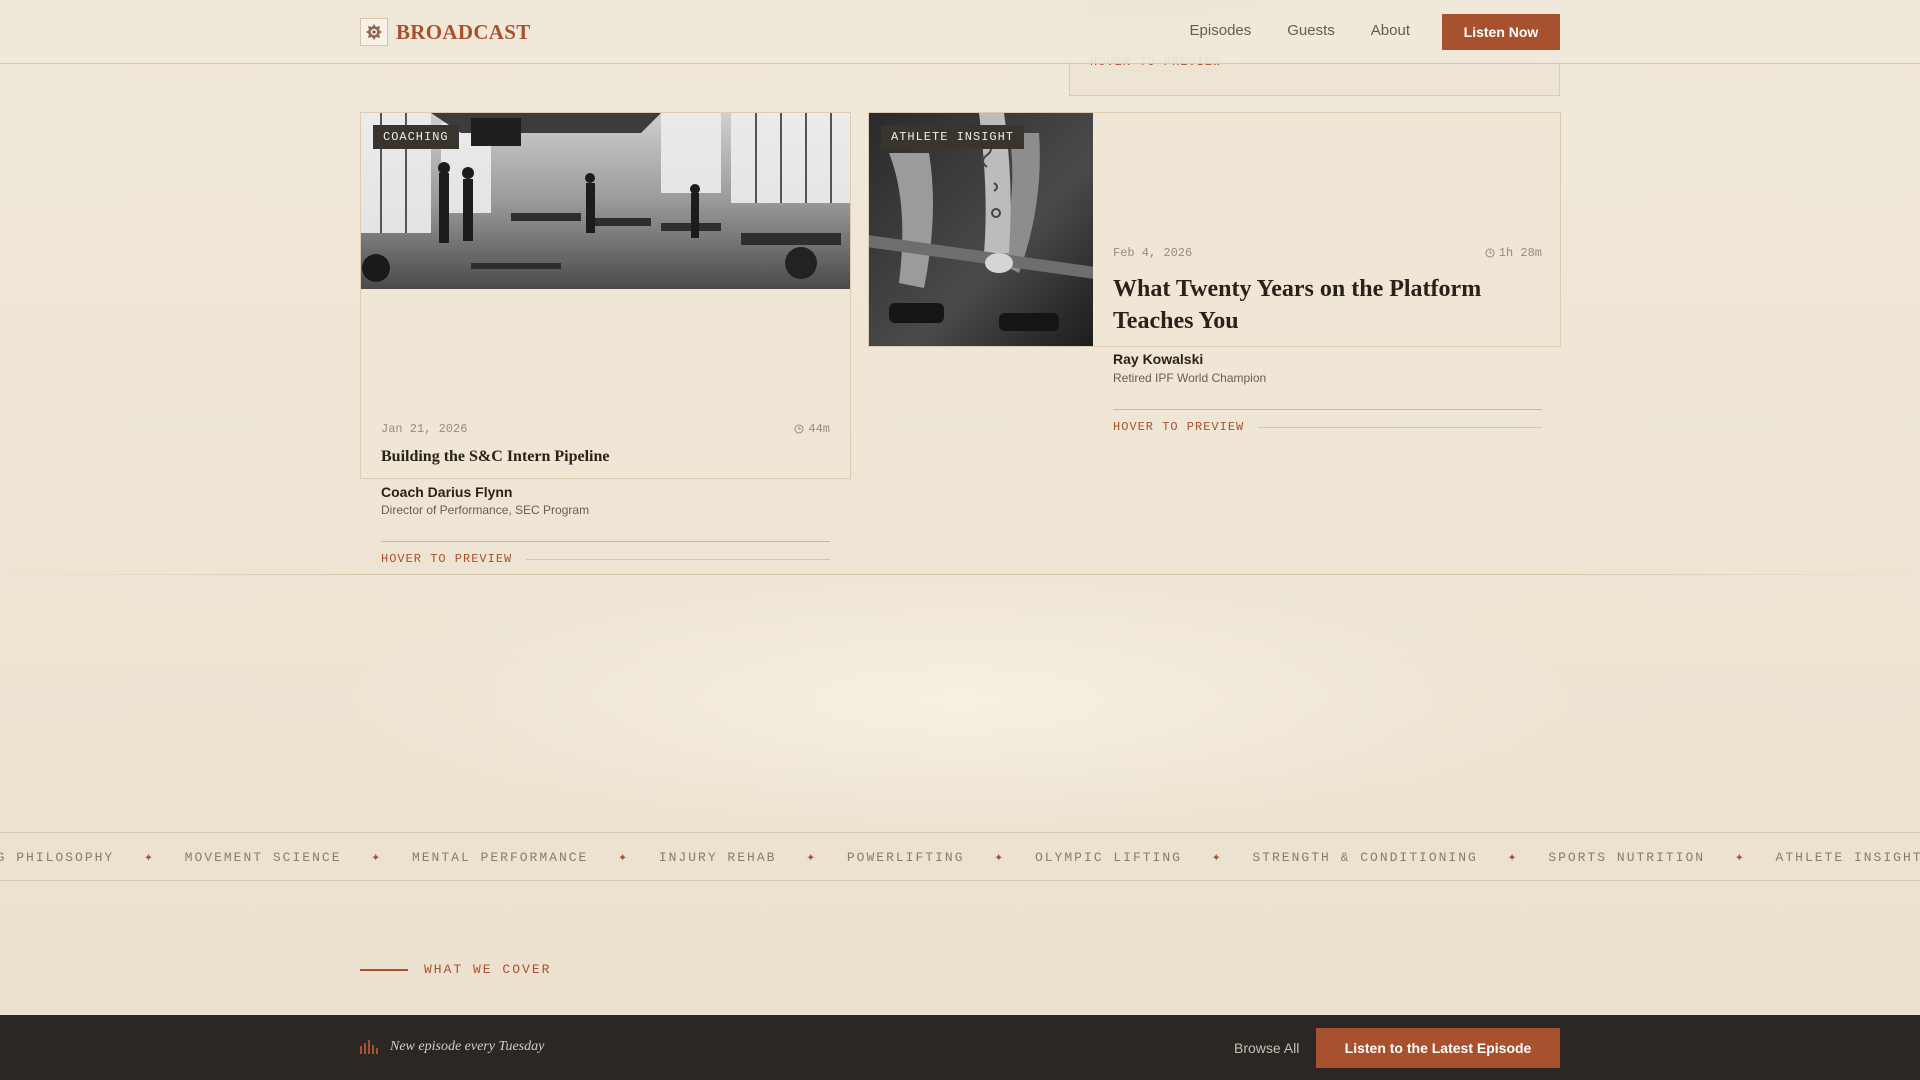 The image size is (1920, 1080). Describe the element at coordinates (605, 457) in the screenshot. I see `episode-title: Building the S&C Intern Pipeline` at that location.